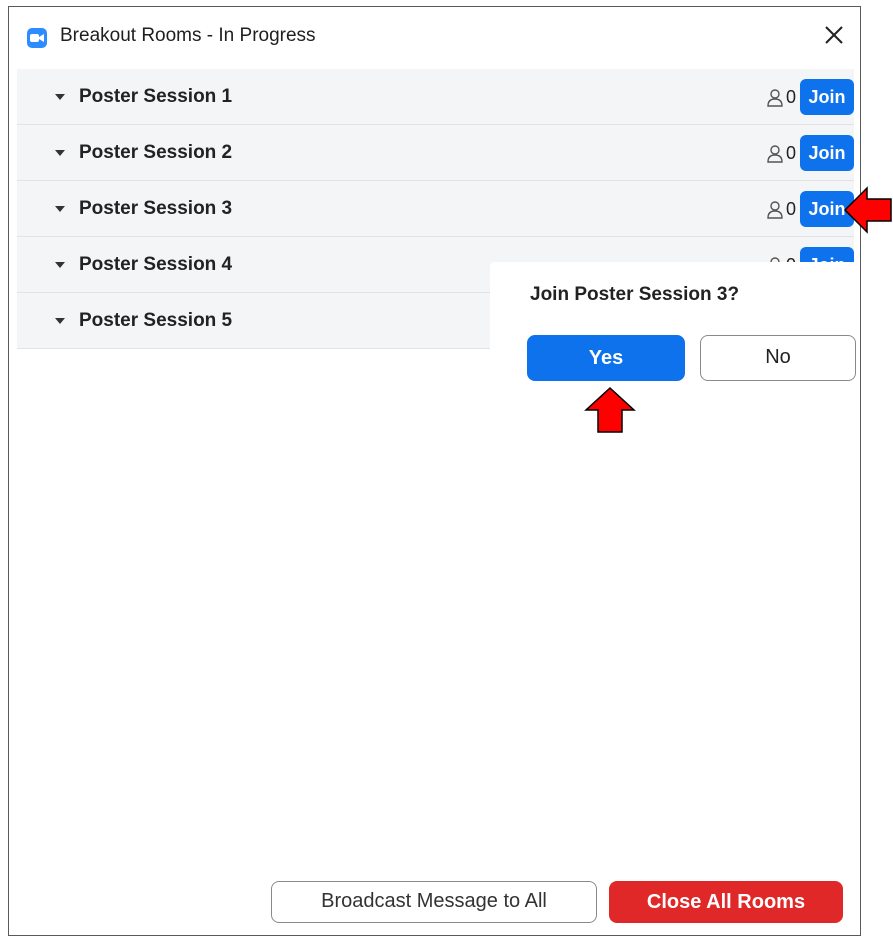  What do you see at coordinates (778, 358) in the screenshot?
I see `no-button: No` at bounding box center [778, 358].